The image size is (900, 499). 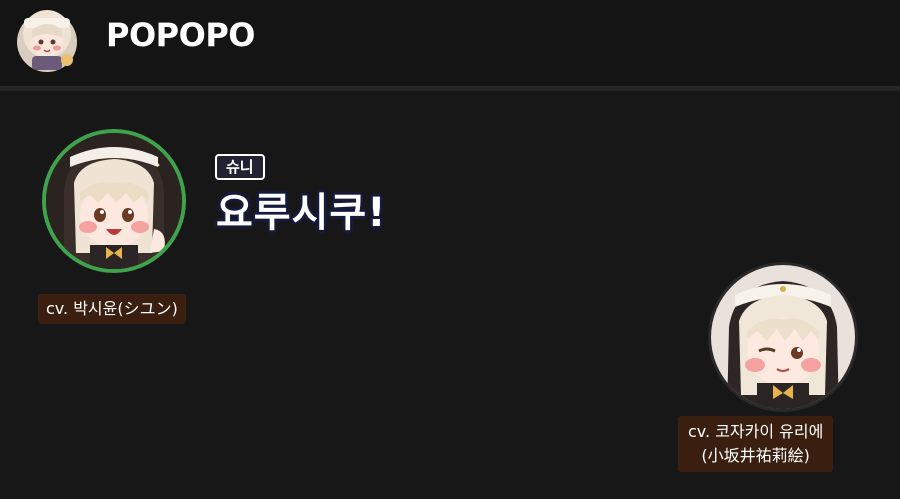 I want to click on voice-actor-label: cv. 박시윤(シユン), so click(x=112, y=308).